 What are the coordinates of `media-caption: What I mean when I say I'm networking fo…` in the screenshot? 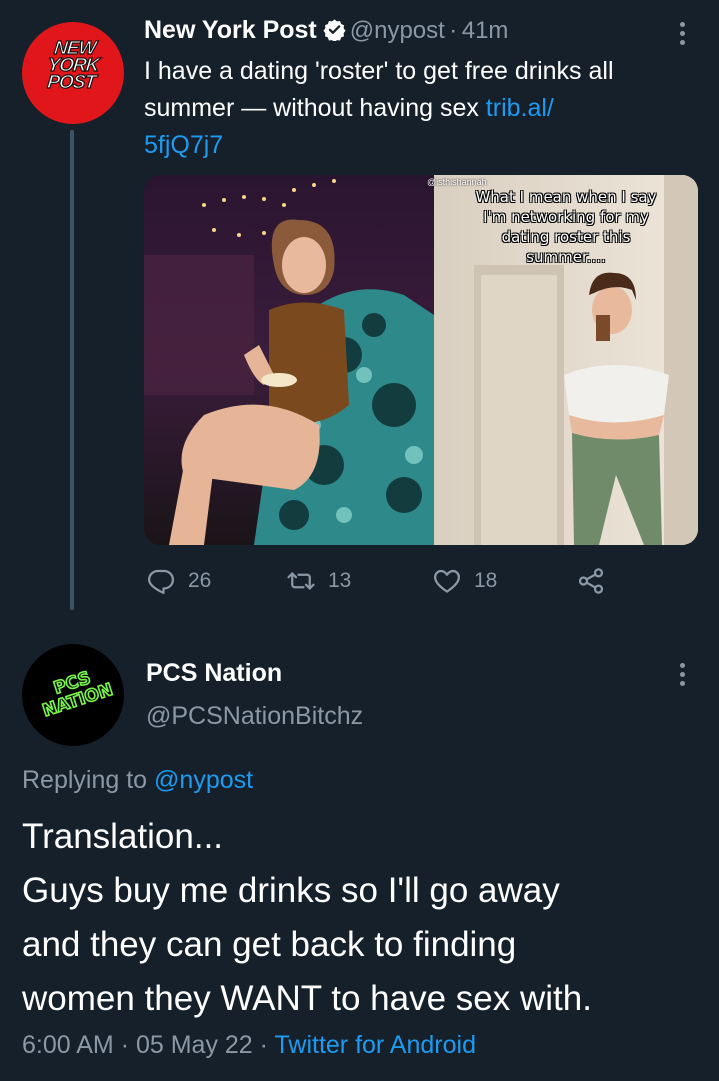 It's located at (566, 227).